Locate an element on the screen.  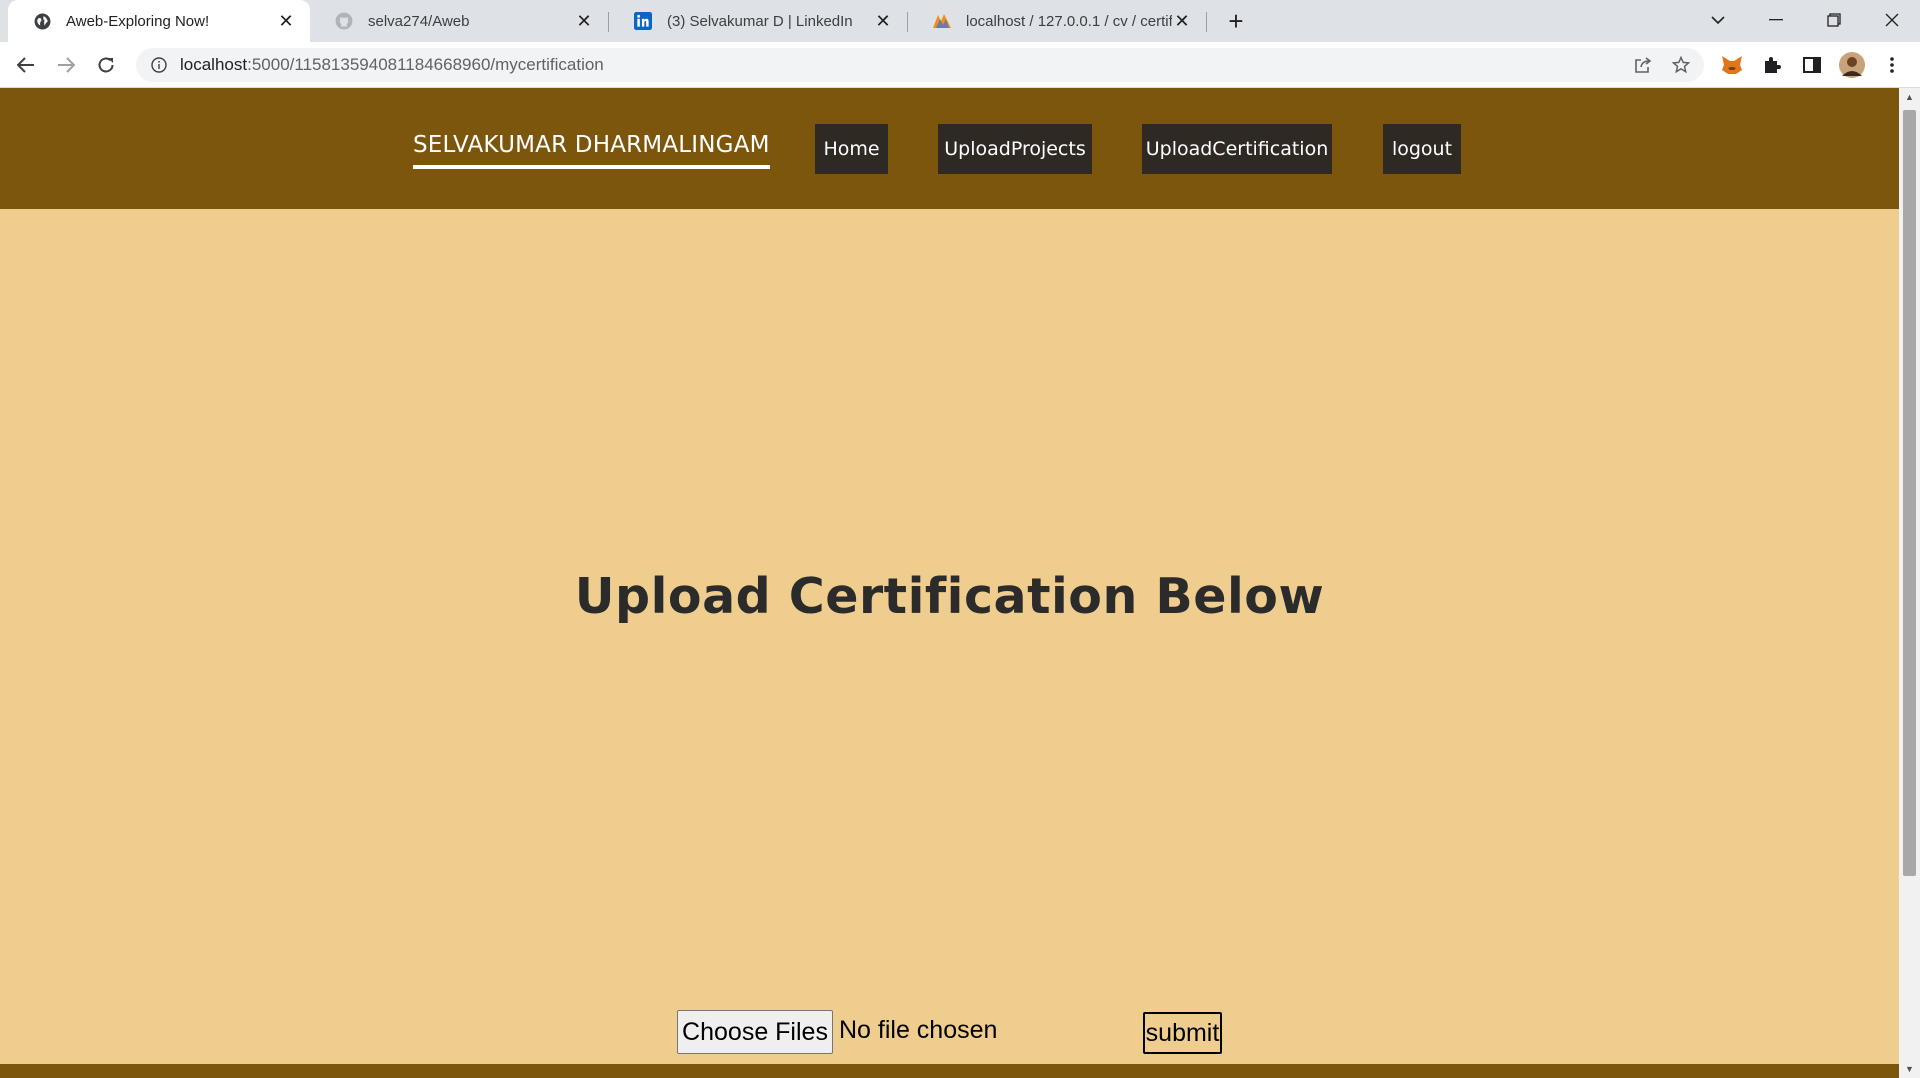
choose-files-button: Choose Files is located at coordinates (755, 1032).